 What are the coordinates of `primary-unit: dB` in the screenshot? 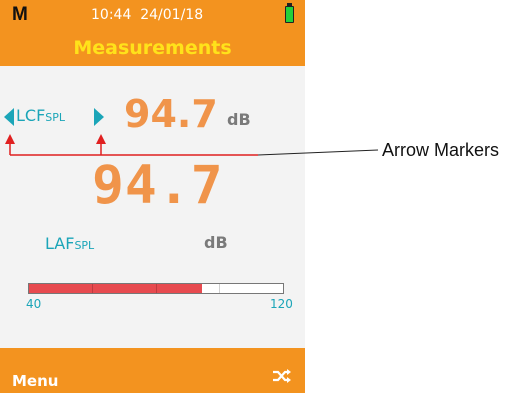 It's located at (239, 119).